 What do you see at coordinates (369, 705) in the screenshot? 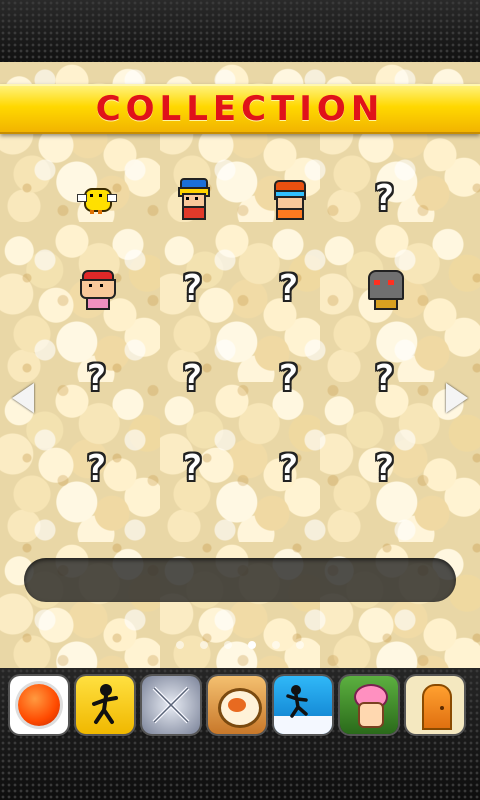
I see `pink-character-app-icon` at bounding box center [369, 705].